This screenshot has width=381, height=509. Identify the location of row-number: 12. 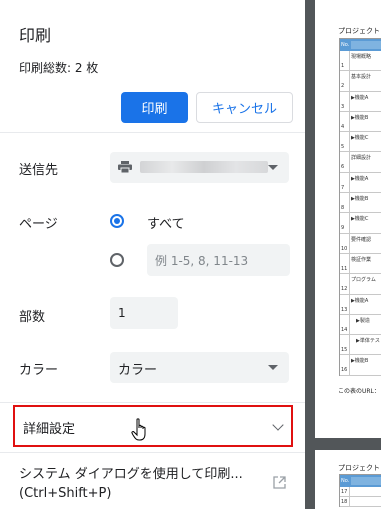
(344, 289).